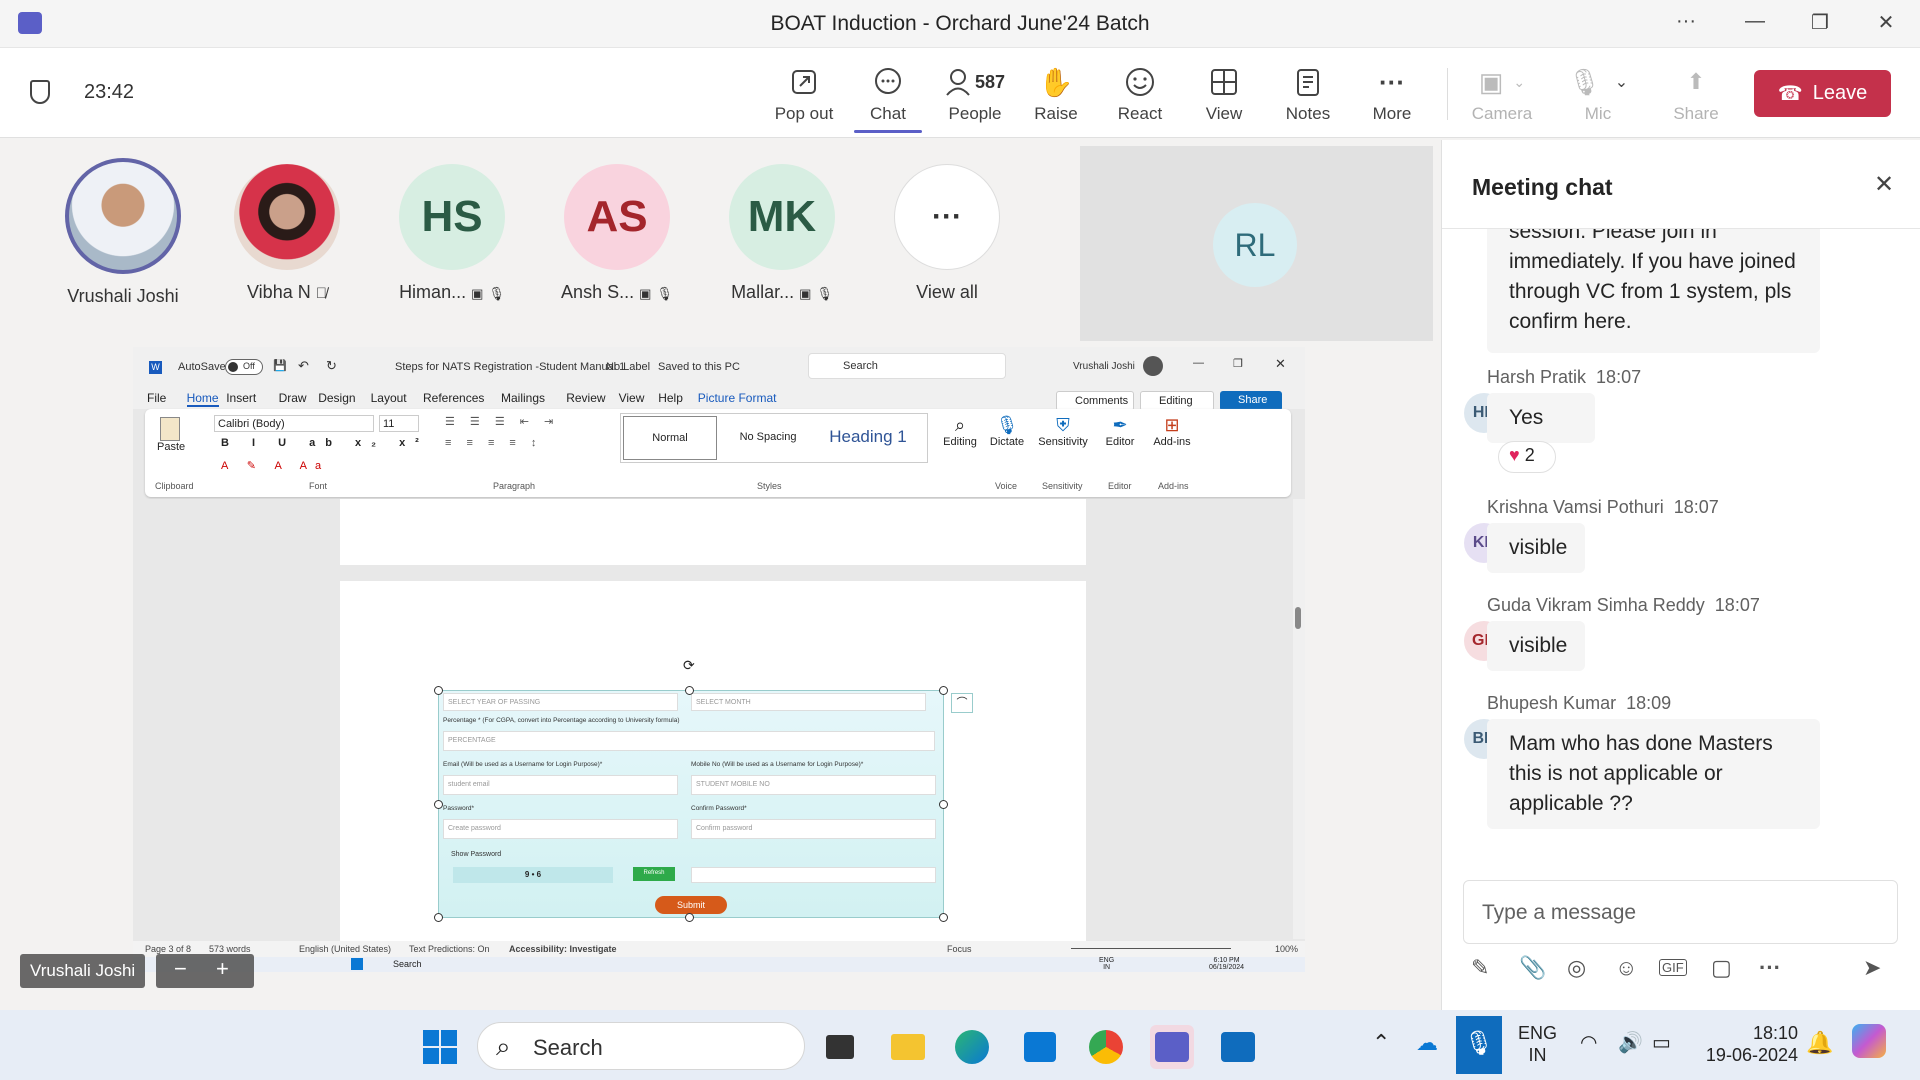  Describe the element at coordinates (1819, 1043) in the screenshot. I see `notification-bell-icon: 🔔` at that location.